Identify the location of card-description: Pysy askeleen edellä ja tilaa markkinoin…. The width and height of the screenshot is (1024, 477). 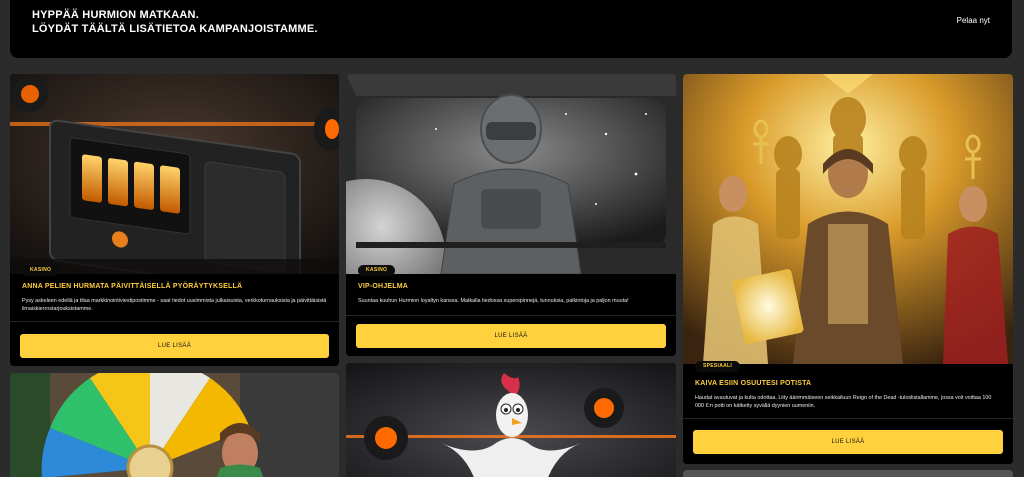
(174, 305).